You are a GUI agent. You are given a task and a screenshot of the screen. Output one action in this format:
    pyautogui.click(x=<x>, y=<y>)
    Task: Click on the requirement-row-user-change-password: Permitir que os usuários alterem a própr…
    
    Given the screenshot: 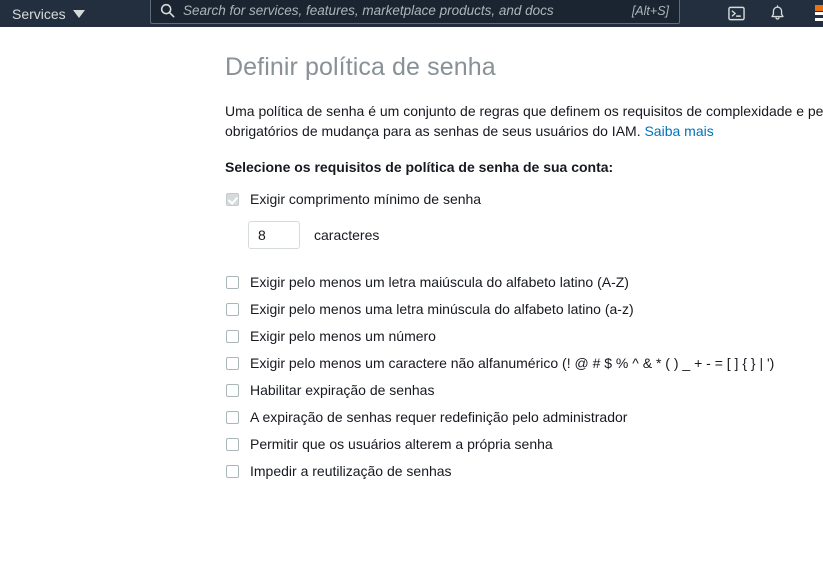 What is the action you would take?
    pyautogui.click(x=389, y=444)
    